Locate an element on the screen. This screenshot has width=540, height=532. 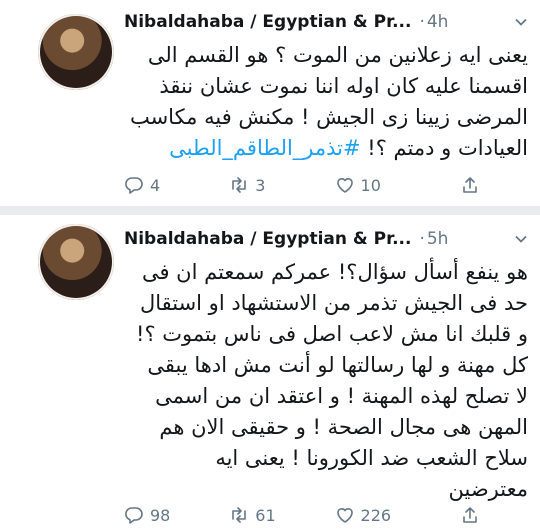
timestamp: 5h is located at coordinates (438, 239).